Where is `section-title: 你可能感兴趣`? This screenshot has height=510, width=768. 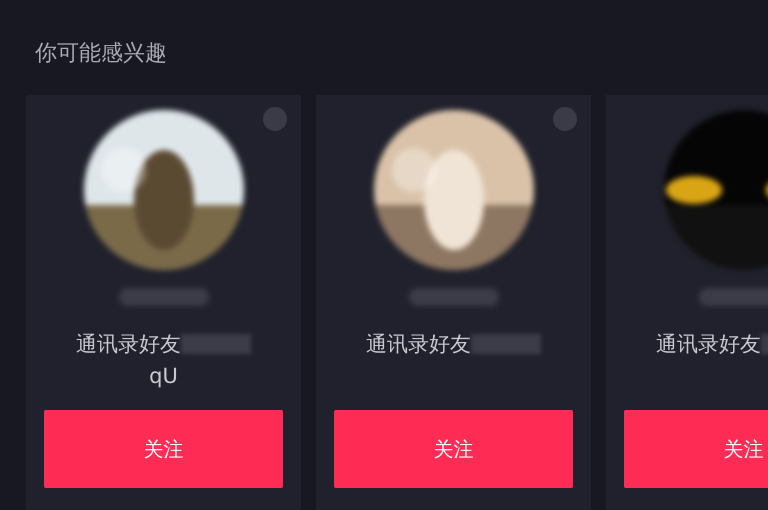 section-title: 你可能感兴趣 is located at coordinates (101, 54).